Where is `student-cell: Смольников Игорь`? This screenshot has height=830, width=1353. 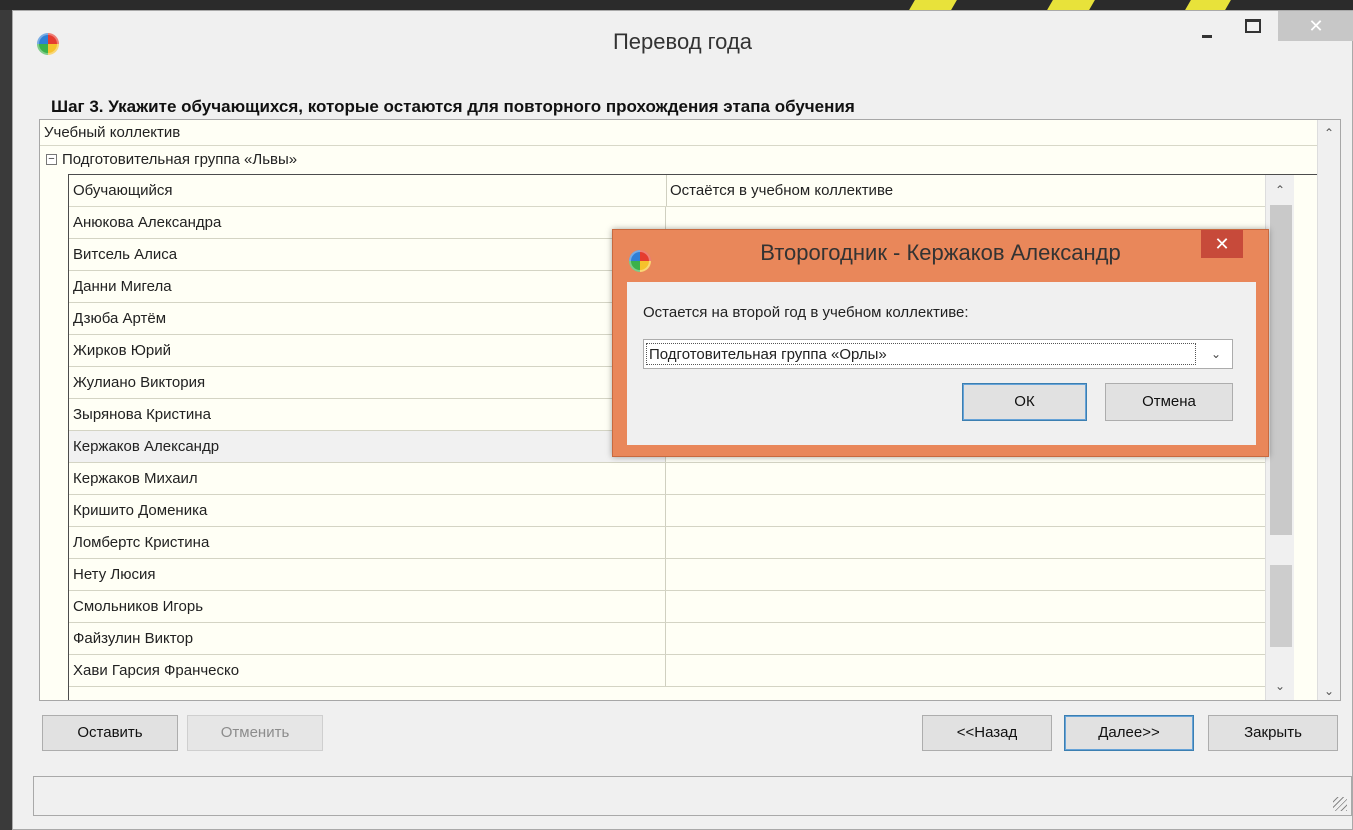 student-cell: Смольников Игорь is located at coordinates (367, 606).